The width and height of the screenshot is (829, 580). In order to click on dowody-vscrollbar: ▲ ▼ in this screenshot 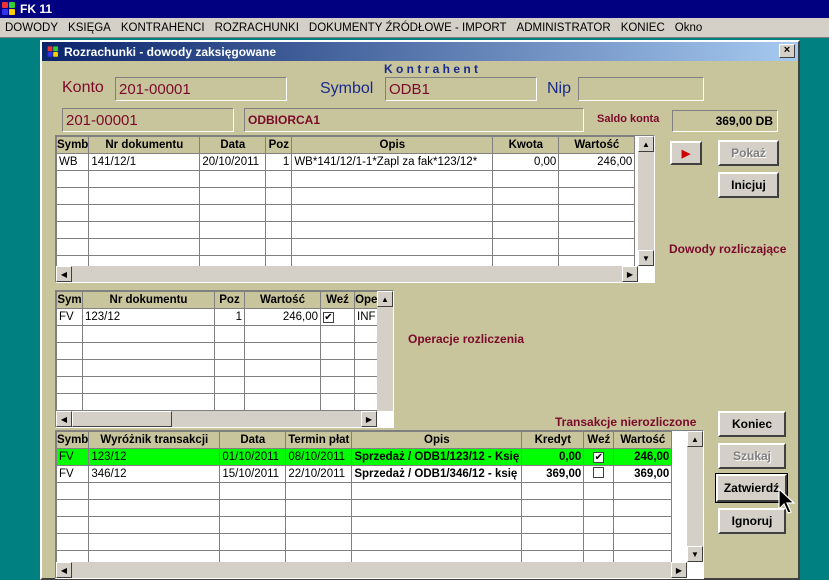, I will do `click(646, 201)`.